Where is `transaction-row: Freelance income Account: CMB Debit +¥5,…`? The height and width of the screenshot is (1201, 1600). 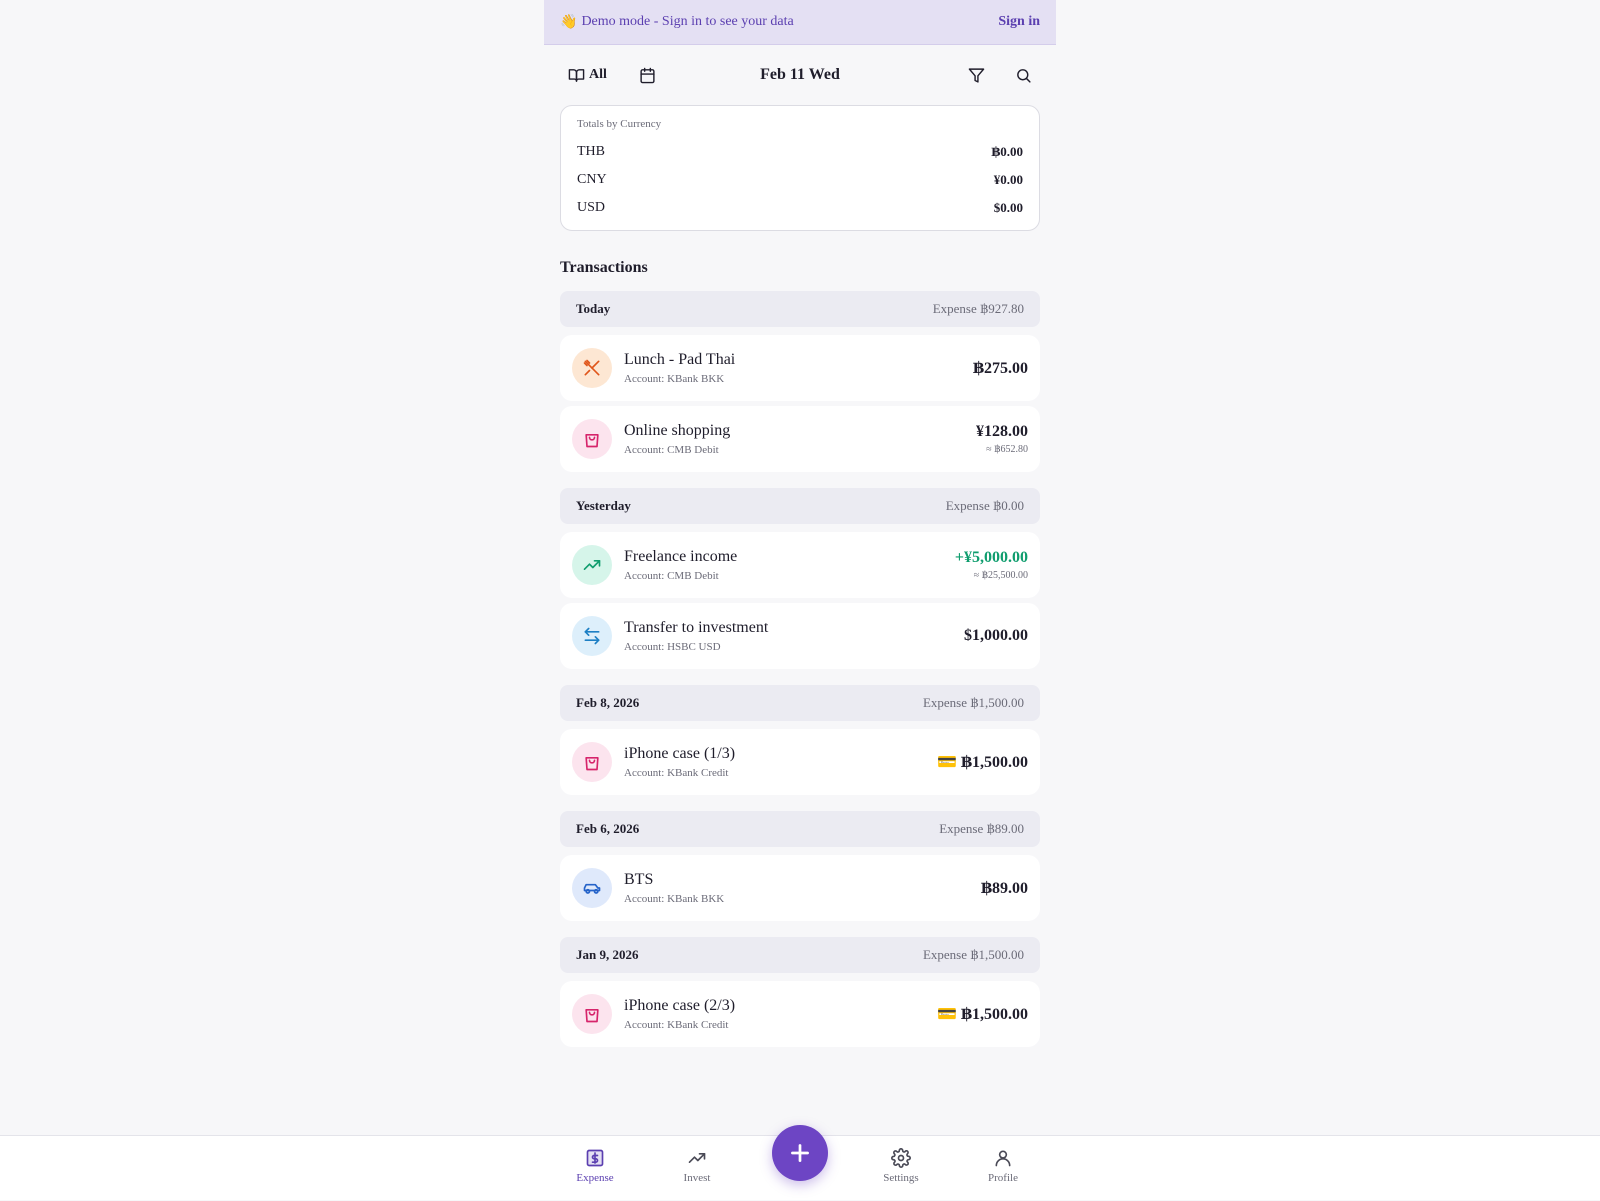
transaction-row: Freelance income Account: CMB Debit +¥5,… is located at coordinates (800, 565).